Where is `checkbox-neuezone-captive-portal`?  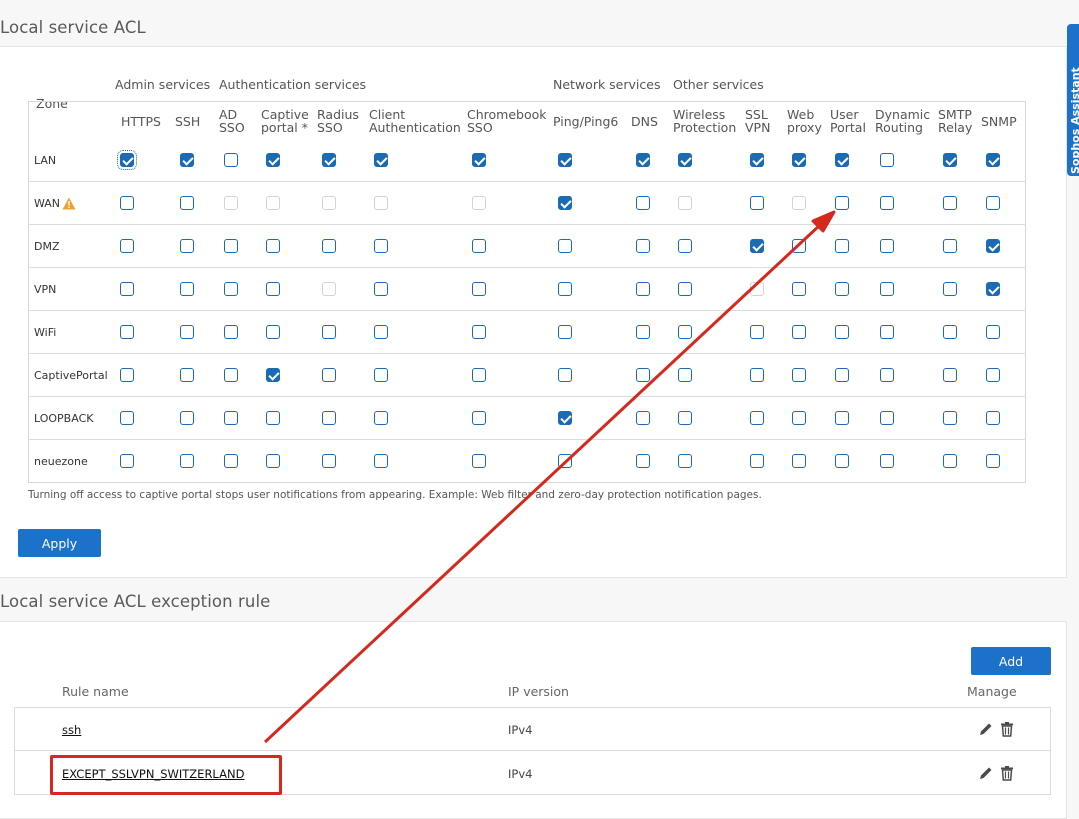 checkbox-neuezone-captive-portal is located at coordinates (273, 461).